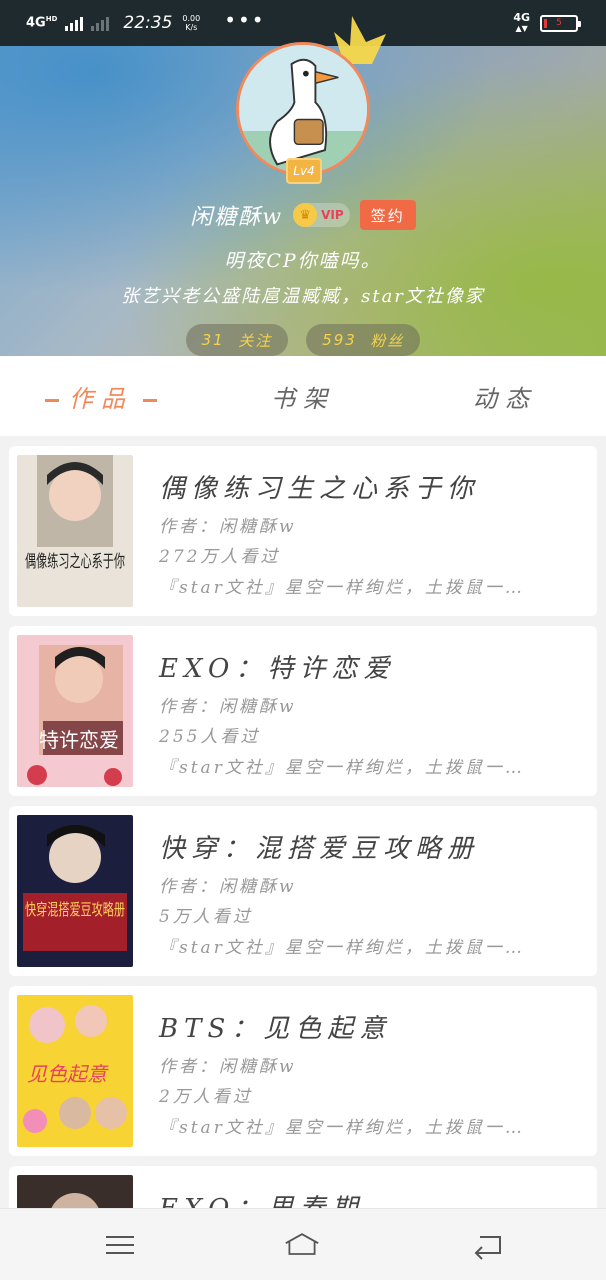 This screenshot has height=1280, width=606. Describe the element at coordinates (68, 1074) in the screenshot. I see `svg-text: 见色起意` at that location.